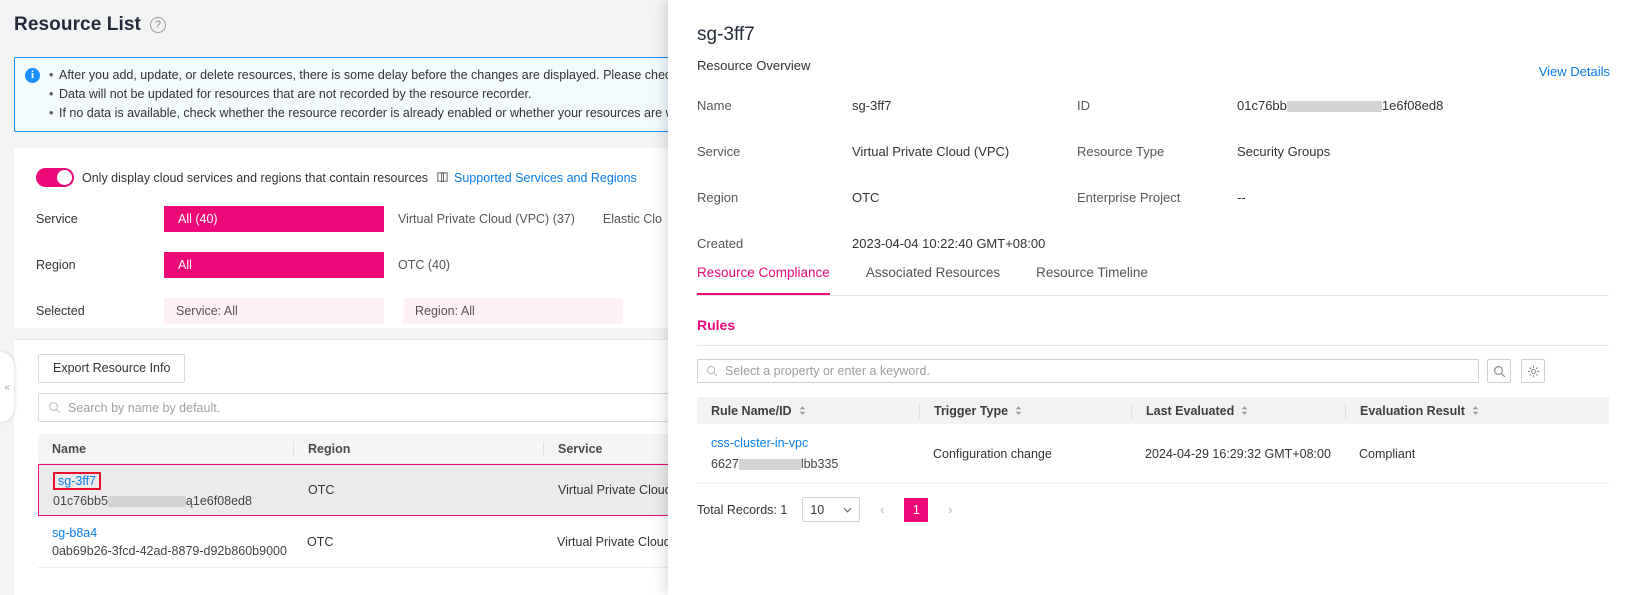 Image resolution: width=1639 pixels, height=595 pixels. What do you see at coordinates (720, 243) in the screenshot?
I see `overview-key-created: Created` at bounding box center [720, 243].